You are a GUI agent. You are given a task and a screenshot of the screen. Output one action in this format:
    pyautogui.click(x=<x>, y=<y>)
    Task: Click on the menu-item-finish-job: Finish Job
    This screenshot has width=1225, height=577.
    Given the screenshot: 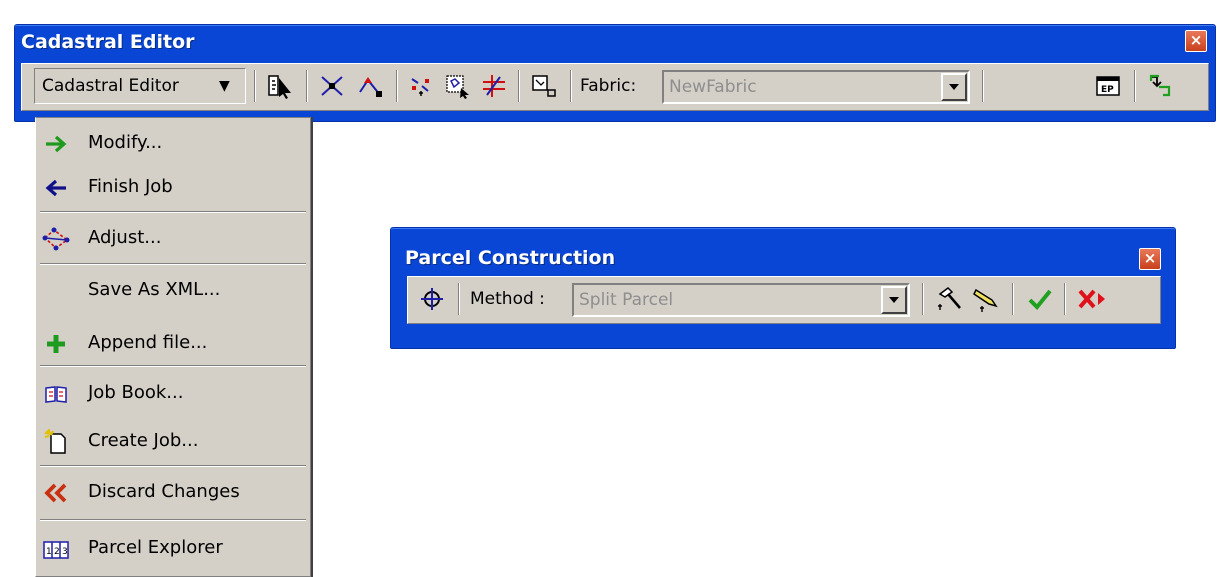 What is the action you would take?
    pyautogui.click(x=173, y=187)
    